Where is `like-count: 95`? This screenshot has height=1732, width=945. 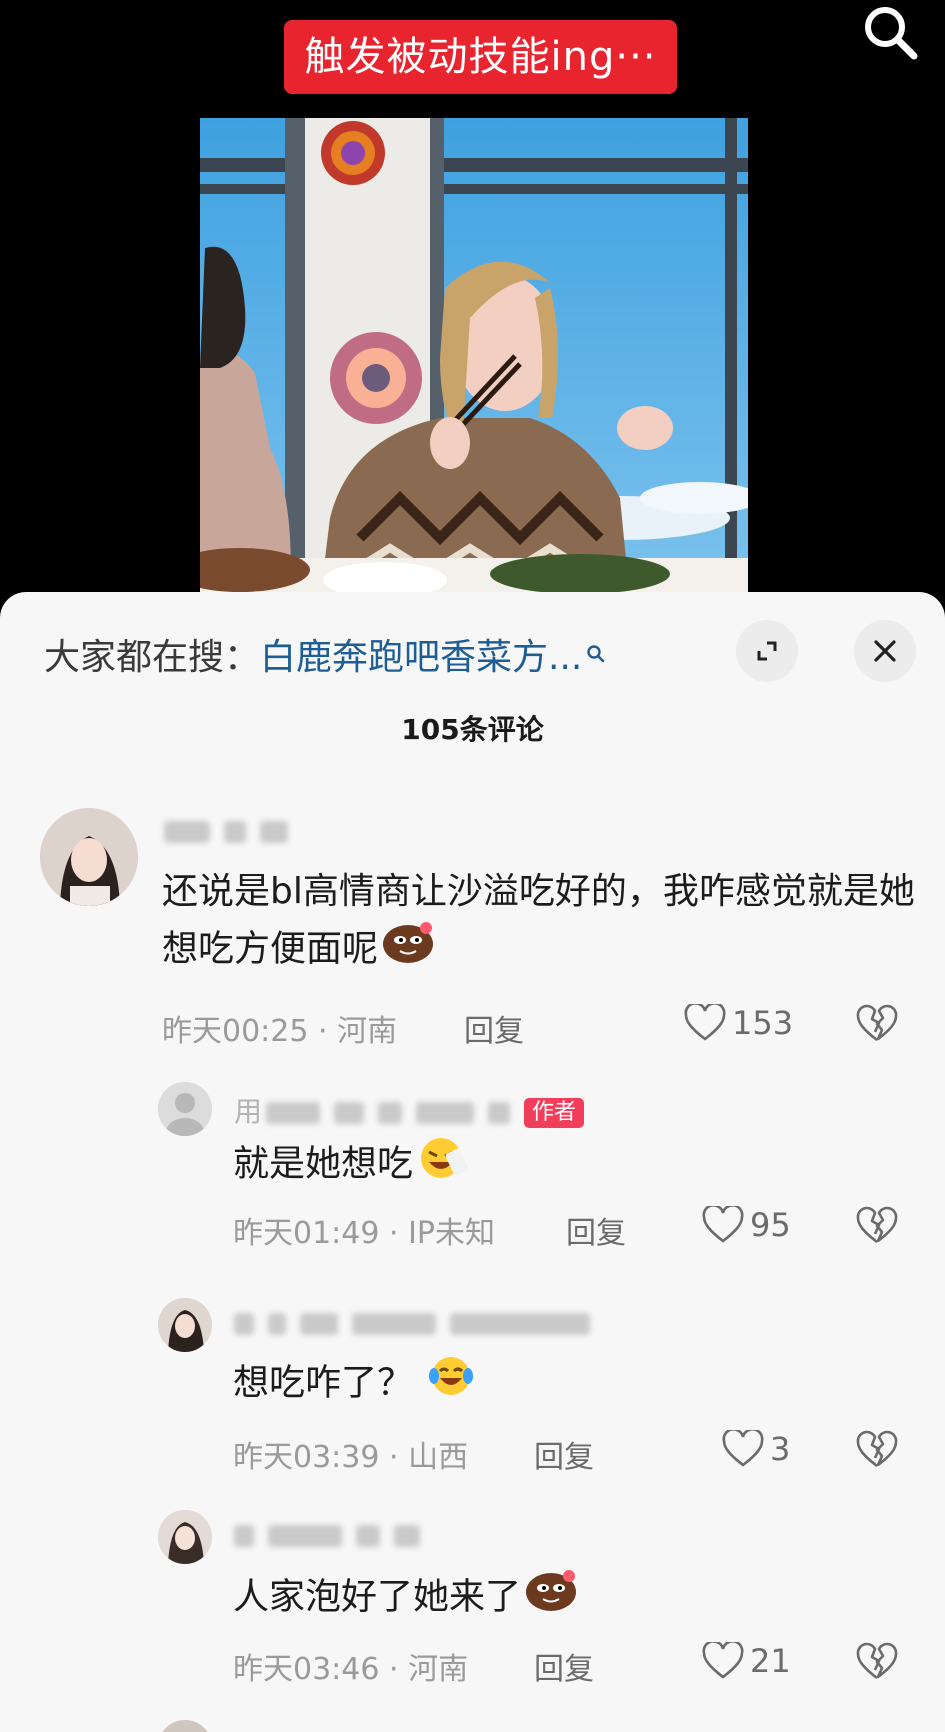
like-count: 95 is located at coordinates (770, 1225).